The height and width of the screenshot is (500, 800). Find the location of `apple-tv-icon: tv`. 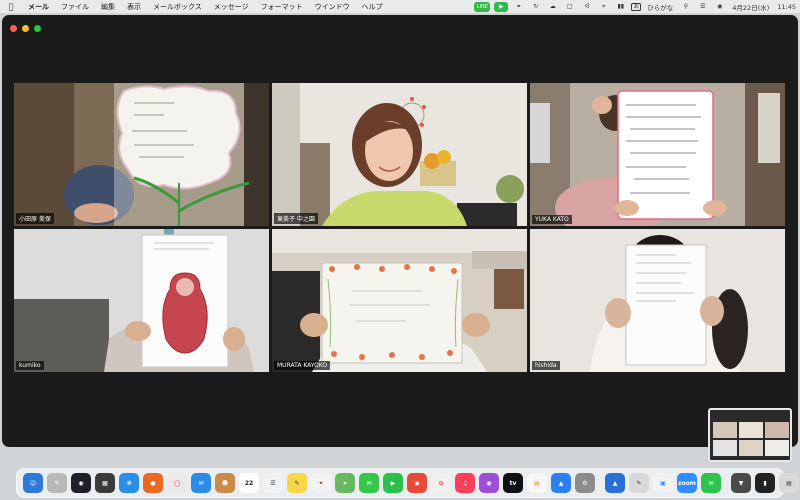

apple-tv-icon: tv is located at coordinates (513, 483).